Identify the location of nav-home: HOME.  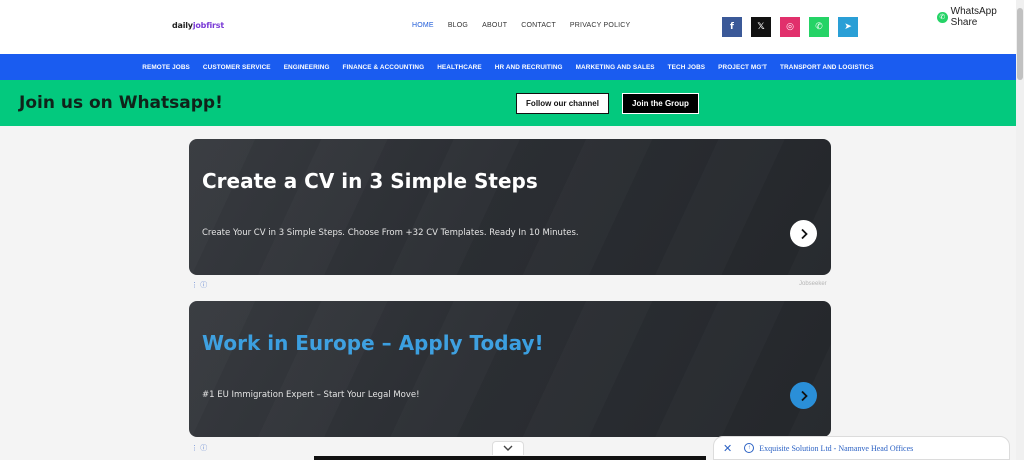
(423, 25).